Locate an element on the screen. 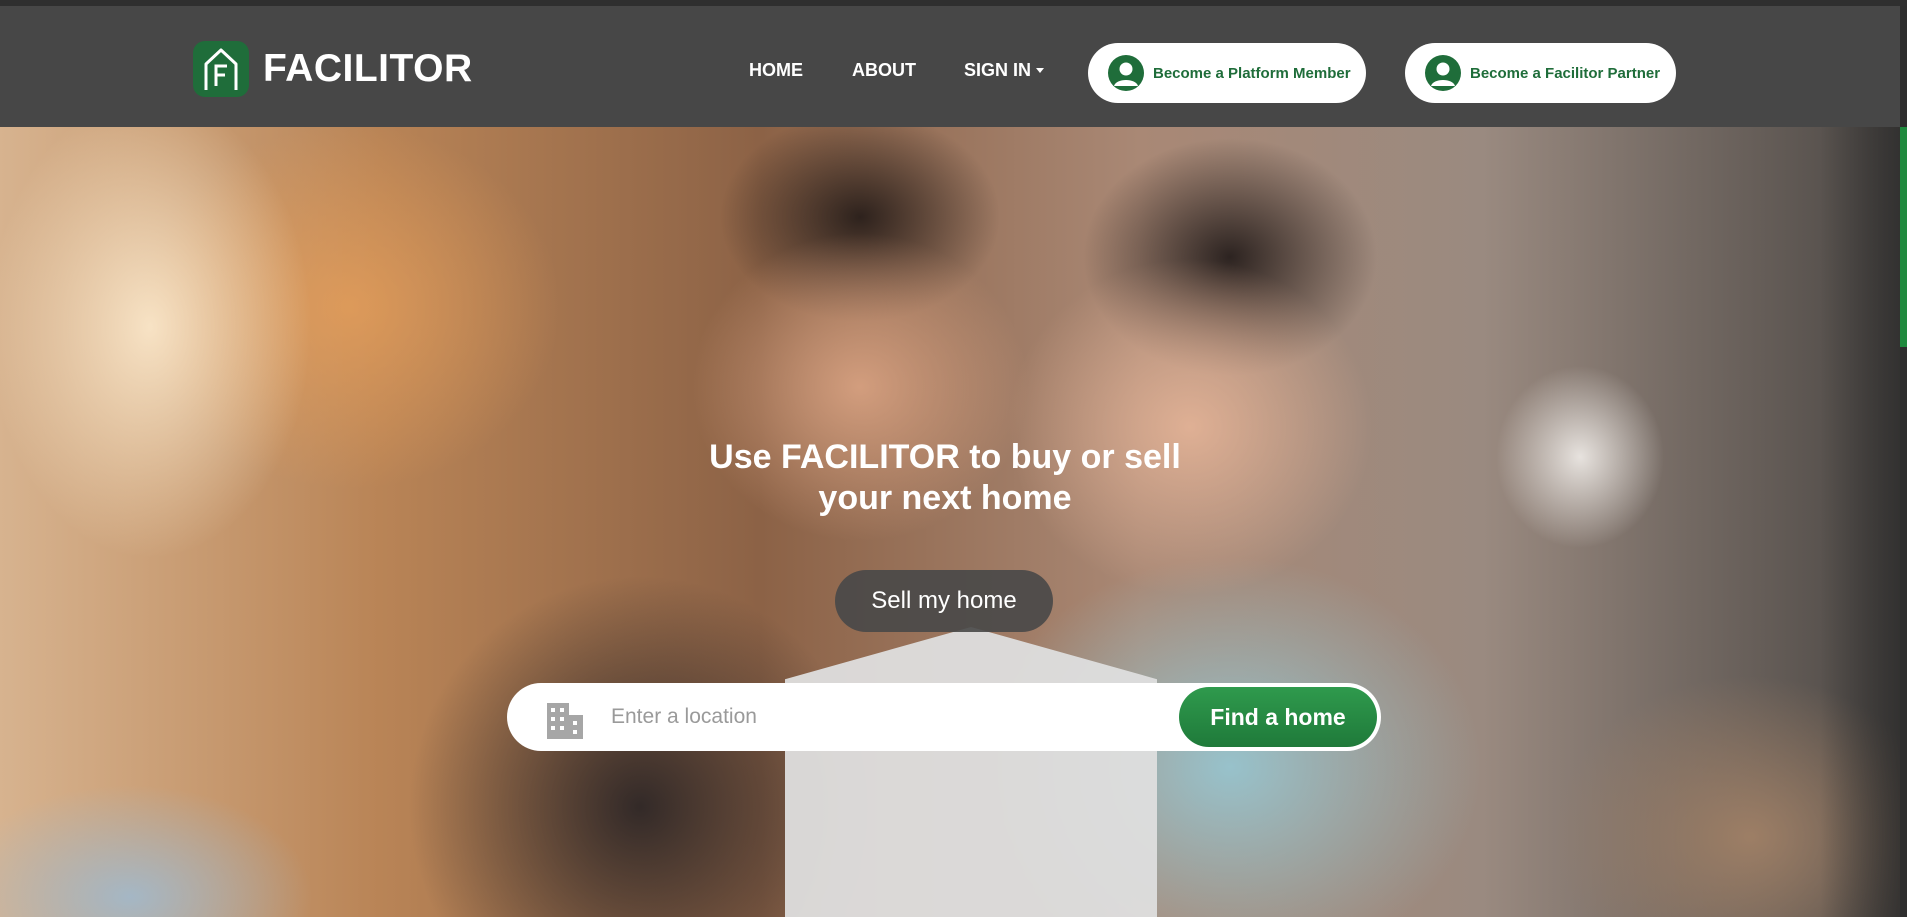  scrollbar-thumb is located at coordinates (1903, 237).